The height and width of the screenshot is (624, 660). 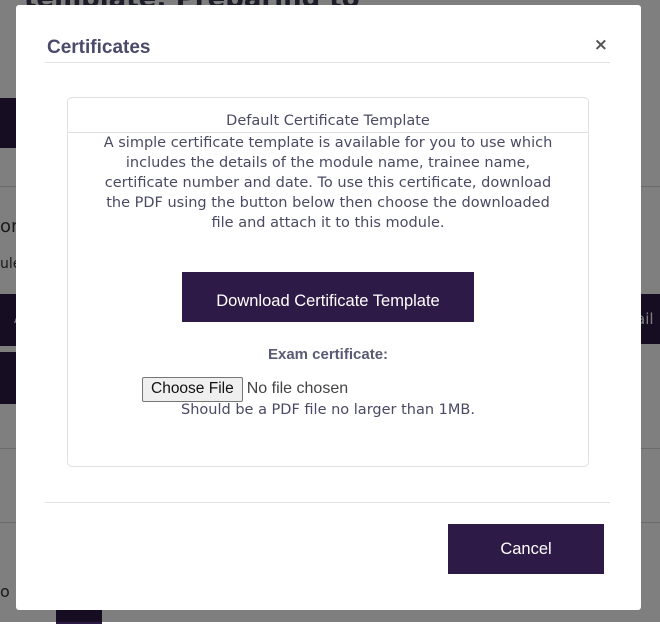 What do you see at coordinates (245, 389) in the screenshot?
I see `file-input: Choose File No file chosen` at bounding box center [245, 389].